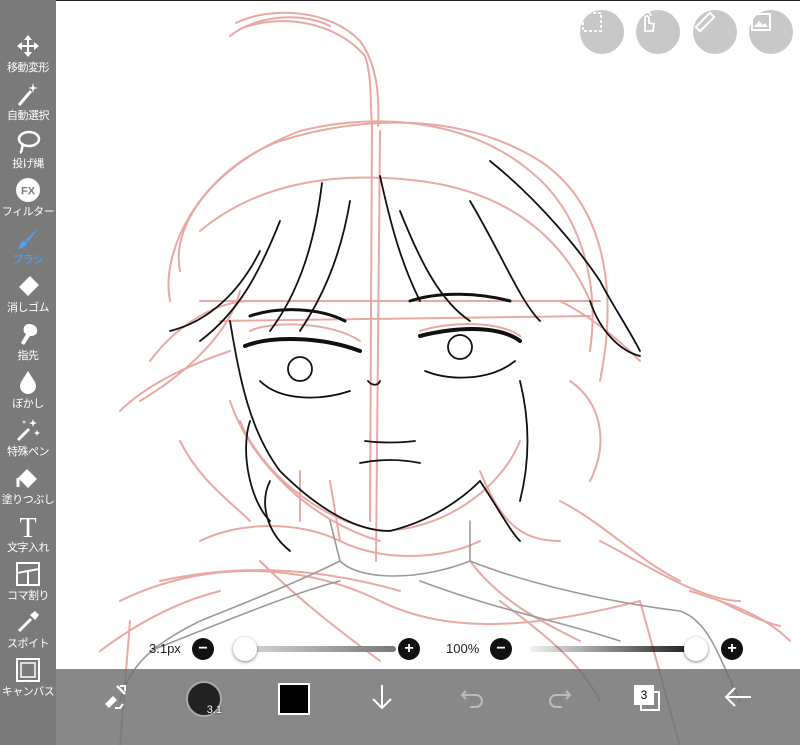  Describe the element at coordinates (28, 430) in the screenshot. I see `special-pen-icon` at that location.